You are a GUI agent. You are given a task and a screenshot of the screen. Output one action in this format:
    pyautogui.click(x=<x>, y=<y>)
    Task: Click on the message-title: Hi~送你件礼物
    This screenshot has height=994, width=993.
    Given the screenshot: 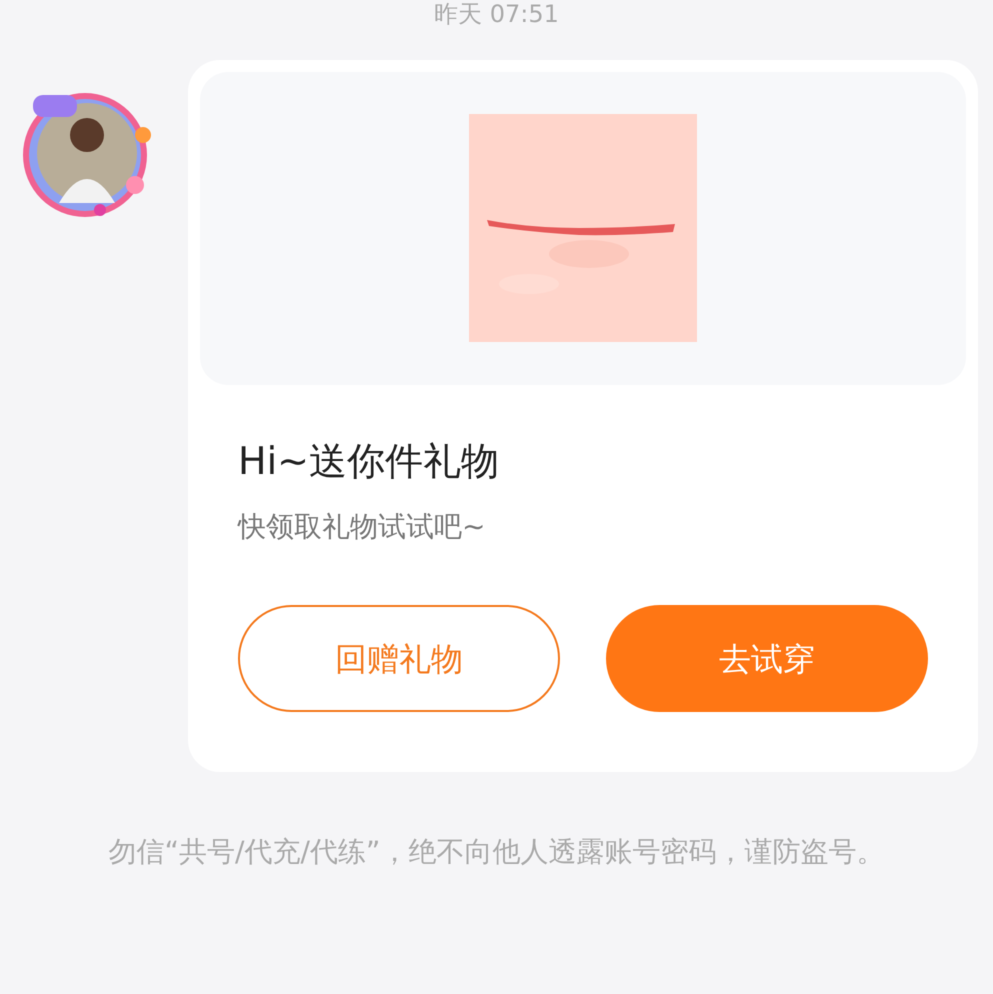 What is the action you would take?
    pyautogui.click(x=369, y=461)
    